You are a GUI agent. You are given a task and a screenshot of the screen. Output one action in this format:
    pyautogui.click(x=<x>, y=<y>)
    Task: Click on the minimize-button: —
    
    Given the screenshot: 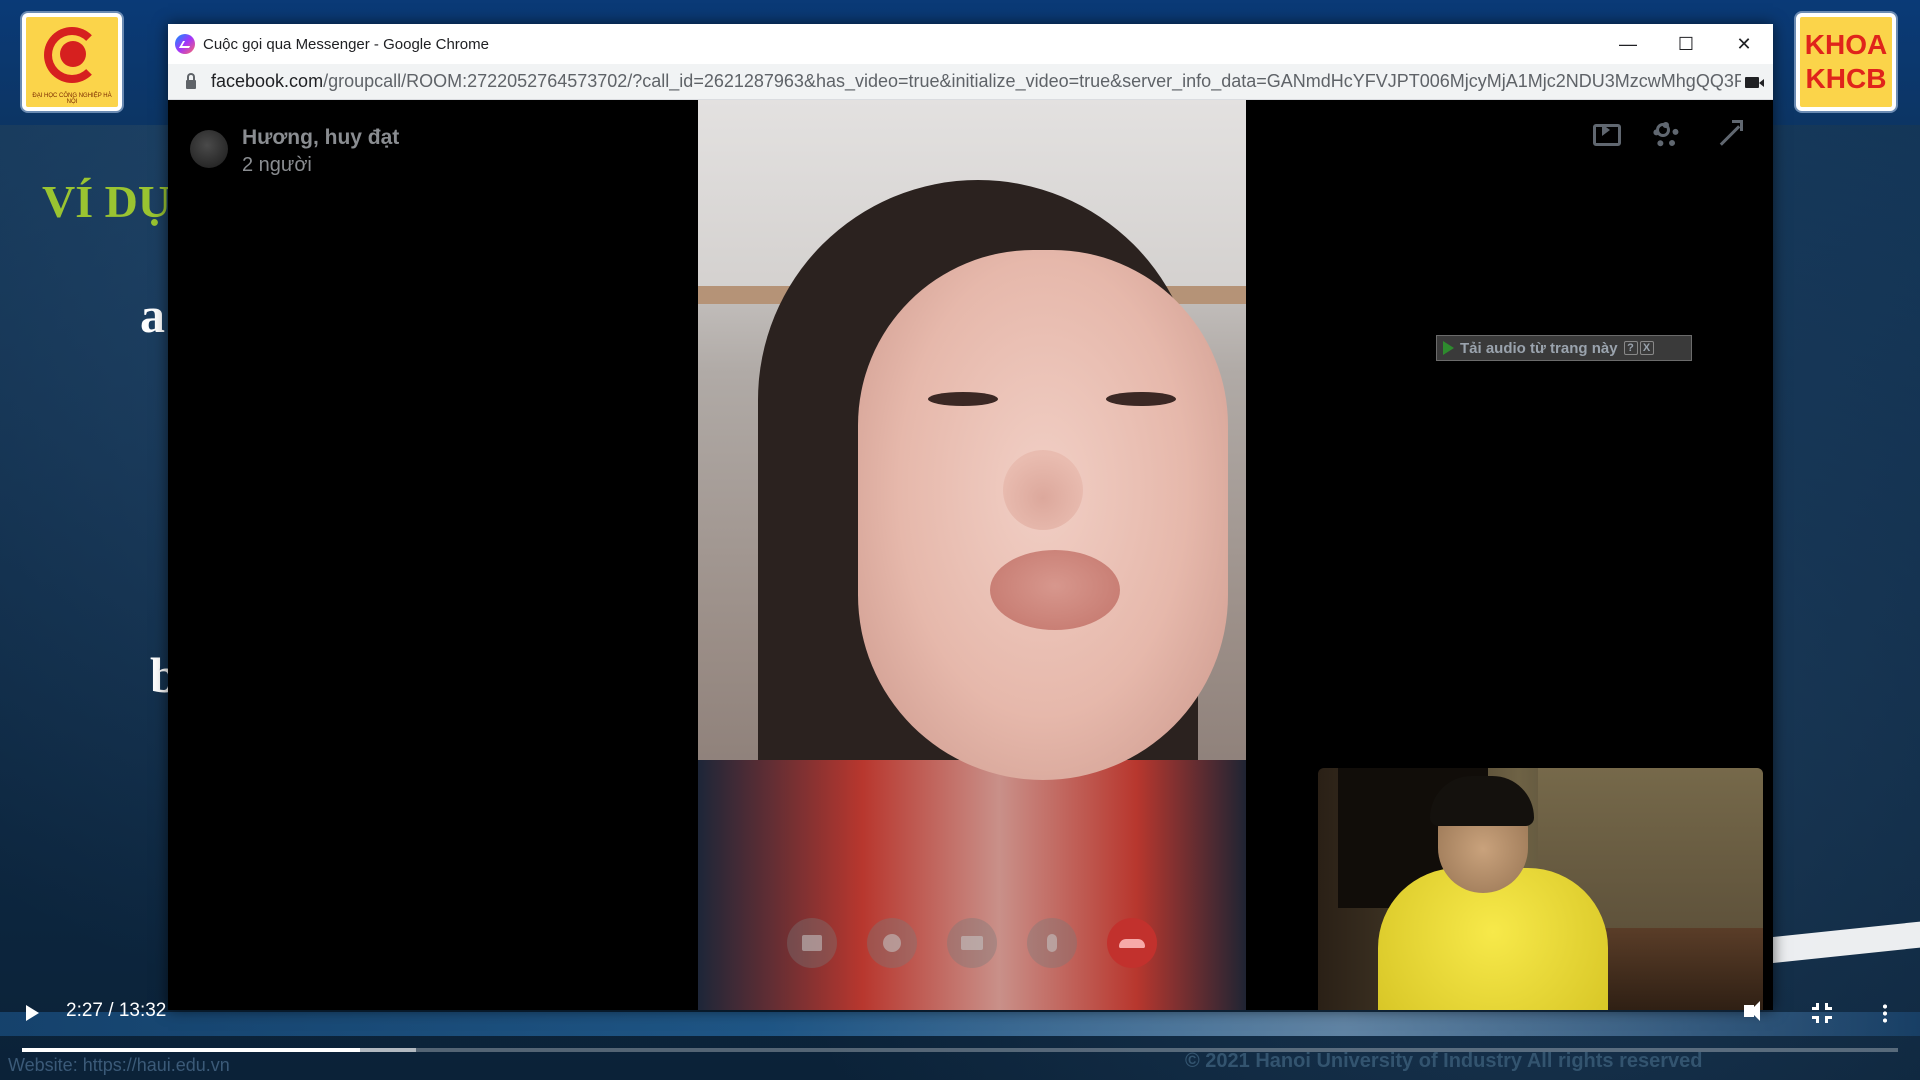 What is the action you would take?
    pyautogui.click(x=1628, y=44)
    